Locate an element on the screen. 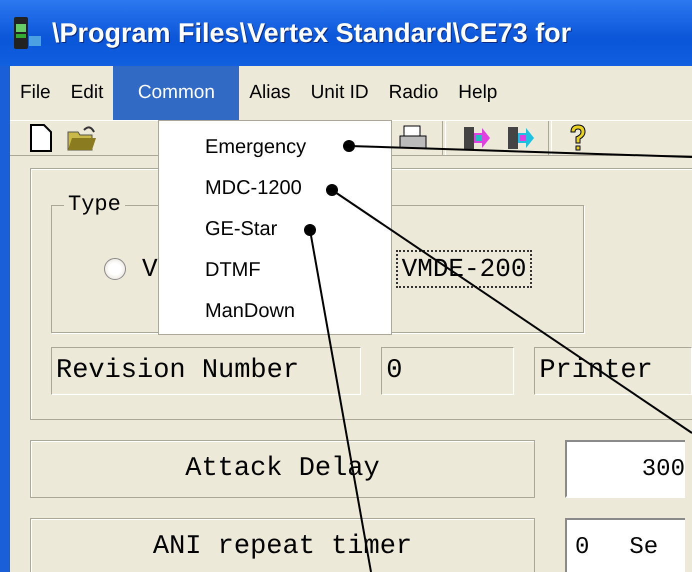  menu-option: Emergency is located at coordinates (255, 147).